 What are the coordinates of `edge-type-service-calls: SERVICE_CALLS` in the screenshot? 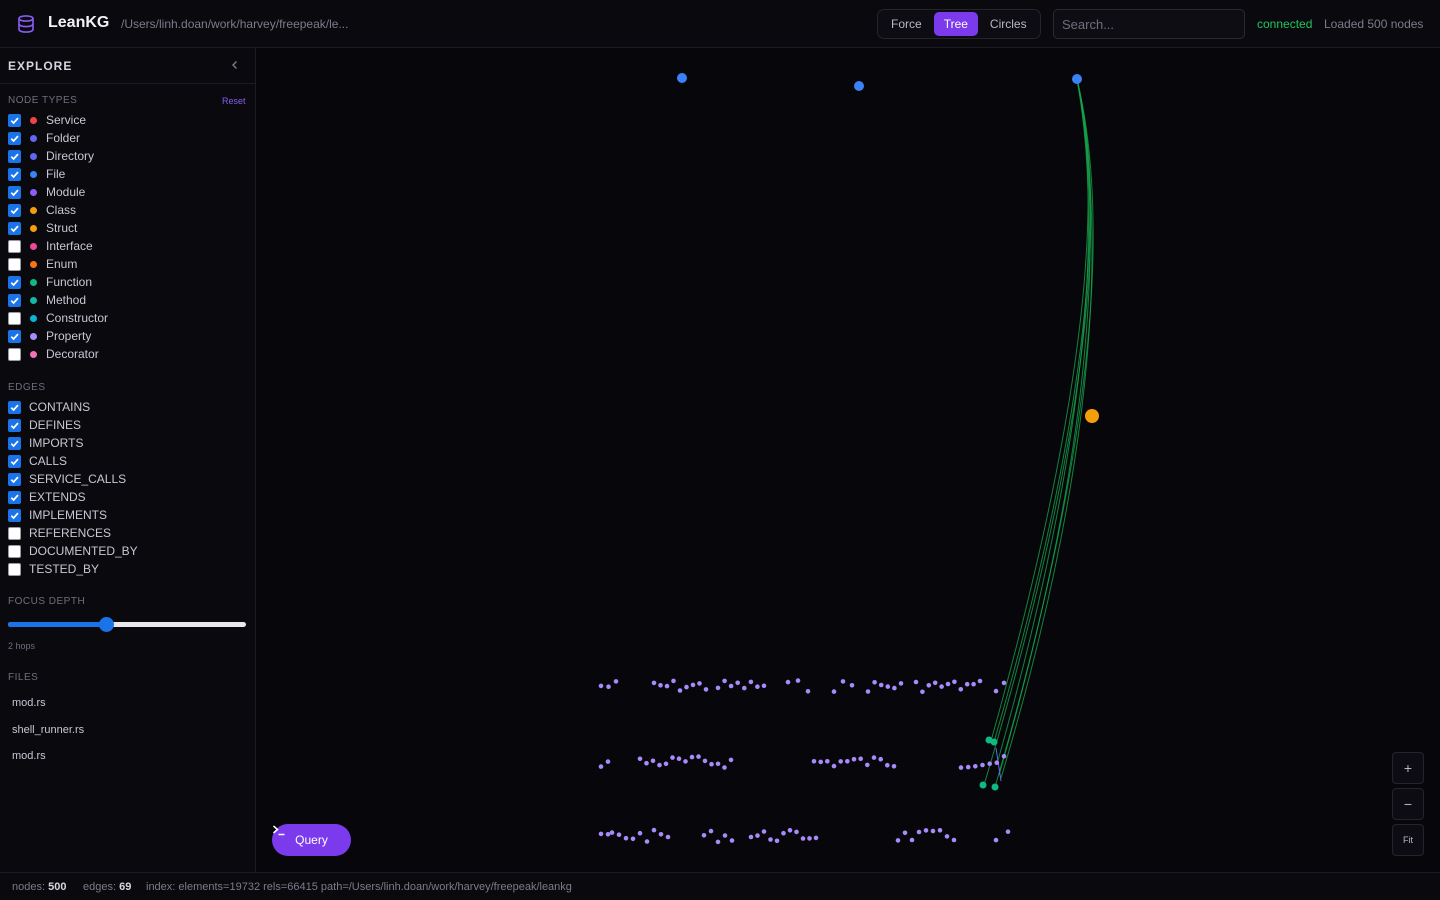 It's located at (67, 479).